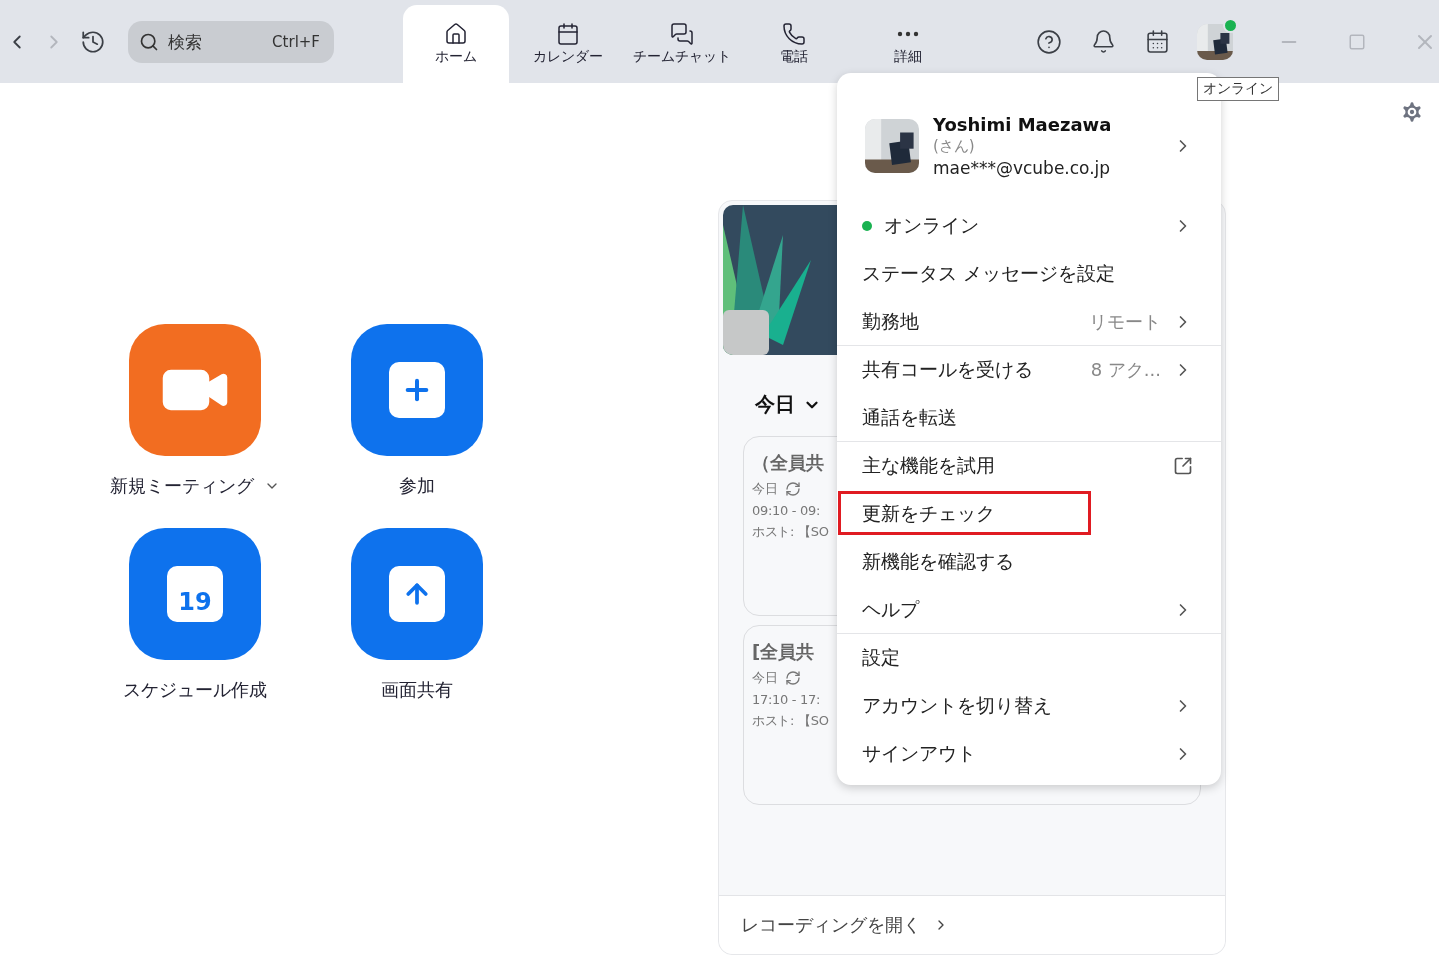 The image size is (1439, 968). I want to click on meeting-title: [全員共, so click(783, 652).